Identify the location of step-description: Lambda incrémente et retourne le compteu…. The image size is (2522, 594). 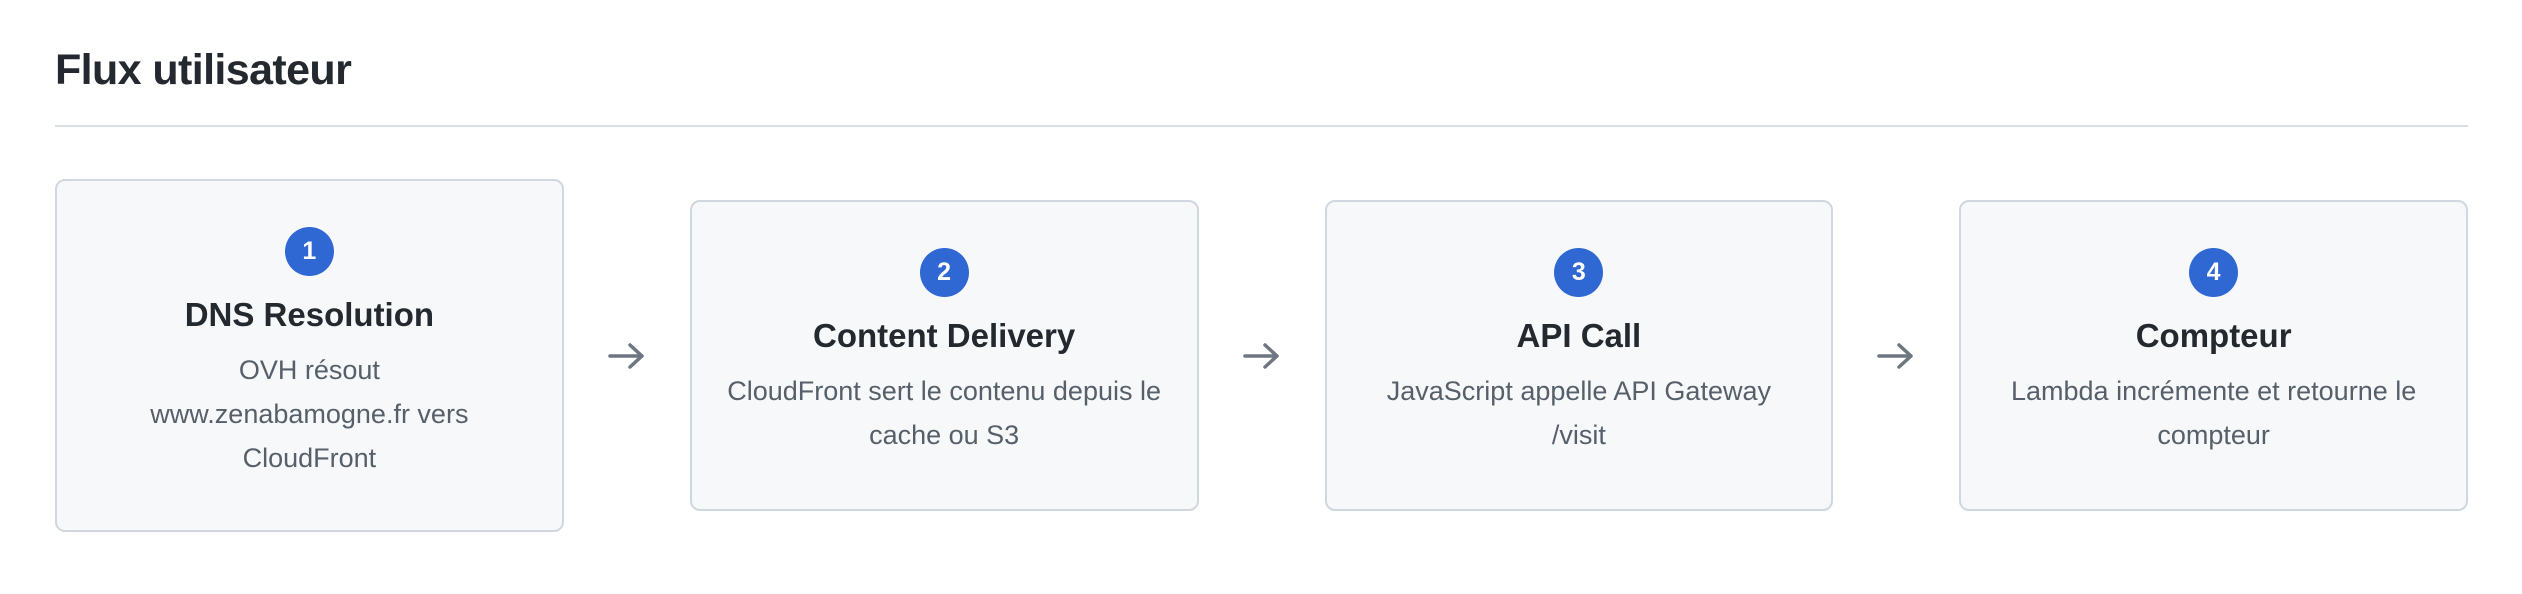
(2214, 413).